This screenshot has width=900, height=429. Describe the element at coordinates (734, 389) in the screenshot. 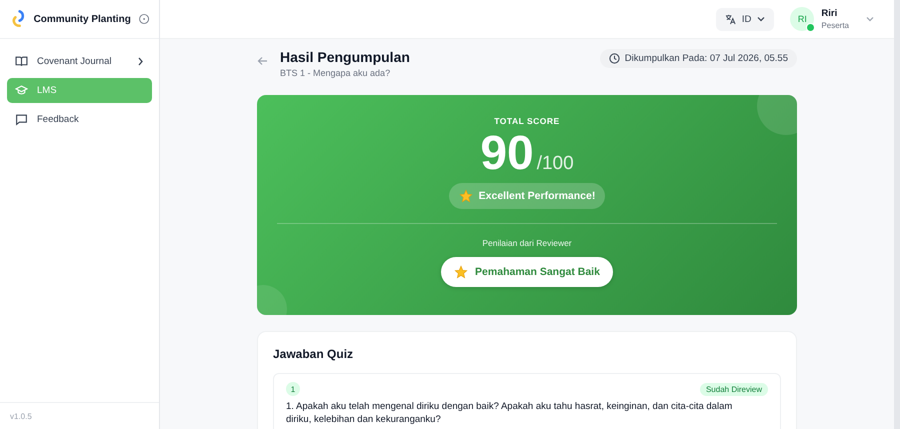

I see `review-status-badge: Sudah Direview` at that location.